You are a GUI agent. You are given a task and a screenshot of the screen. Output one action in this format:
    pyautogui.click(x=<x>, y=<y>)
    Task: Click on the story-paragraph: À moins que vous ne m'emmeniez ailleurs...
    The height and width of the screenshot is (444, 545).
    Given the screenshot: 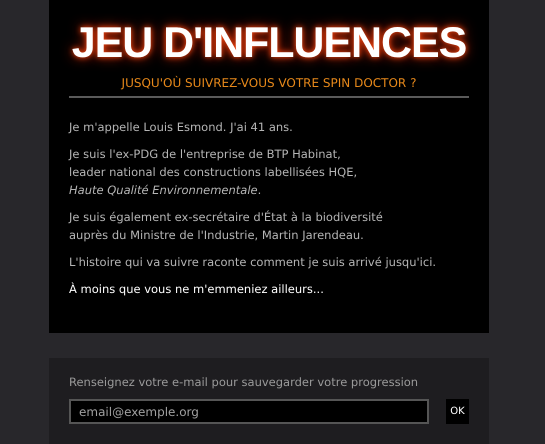 What is the action you would take?
    pyautogui.click(x=197, y=289)
    